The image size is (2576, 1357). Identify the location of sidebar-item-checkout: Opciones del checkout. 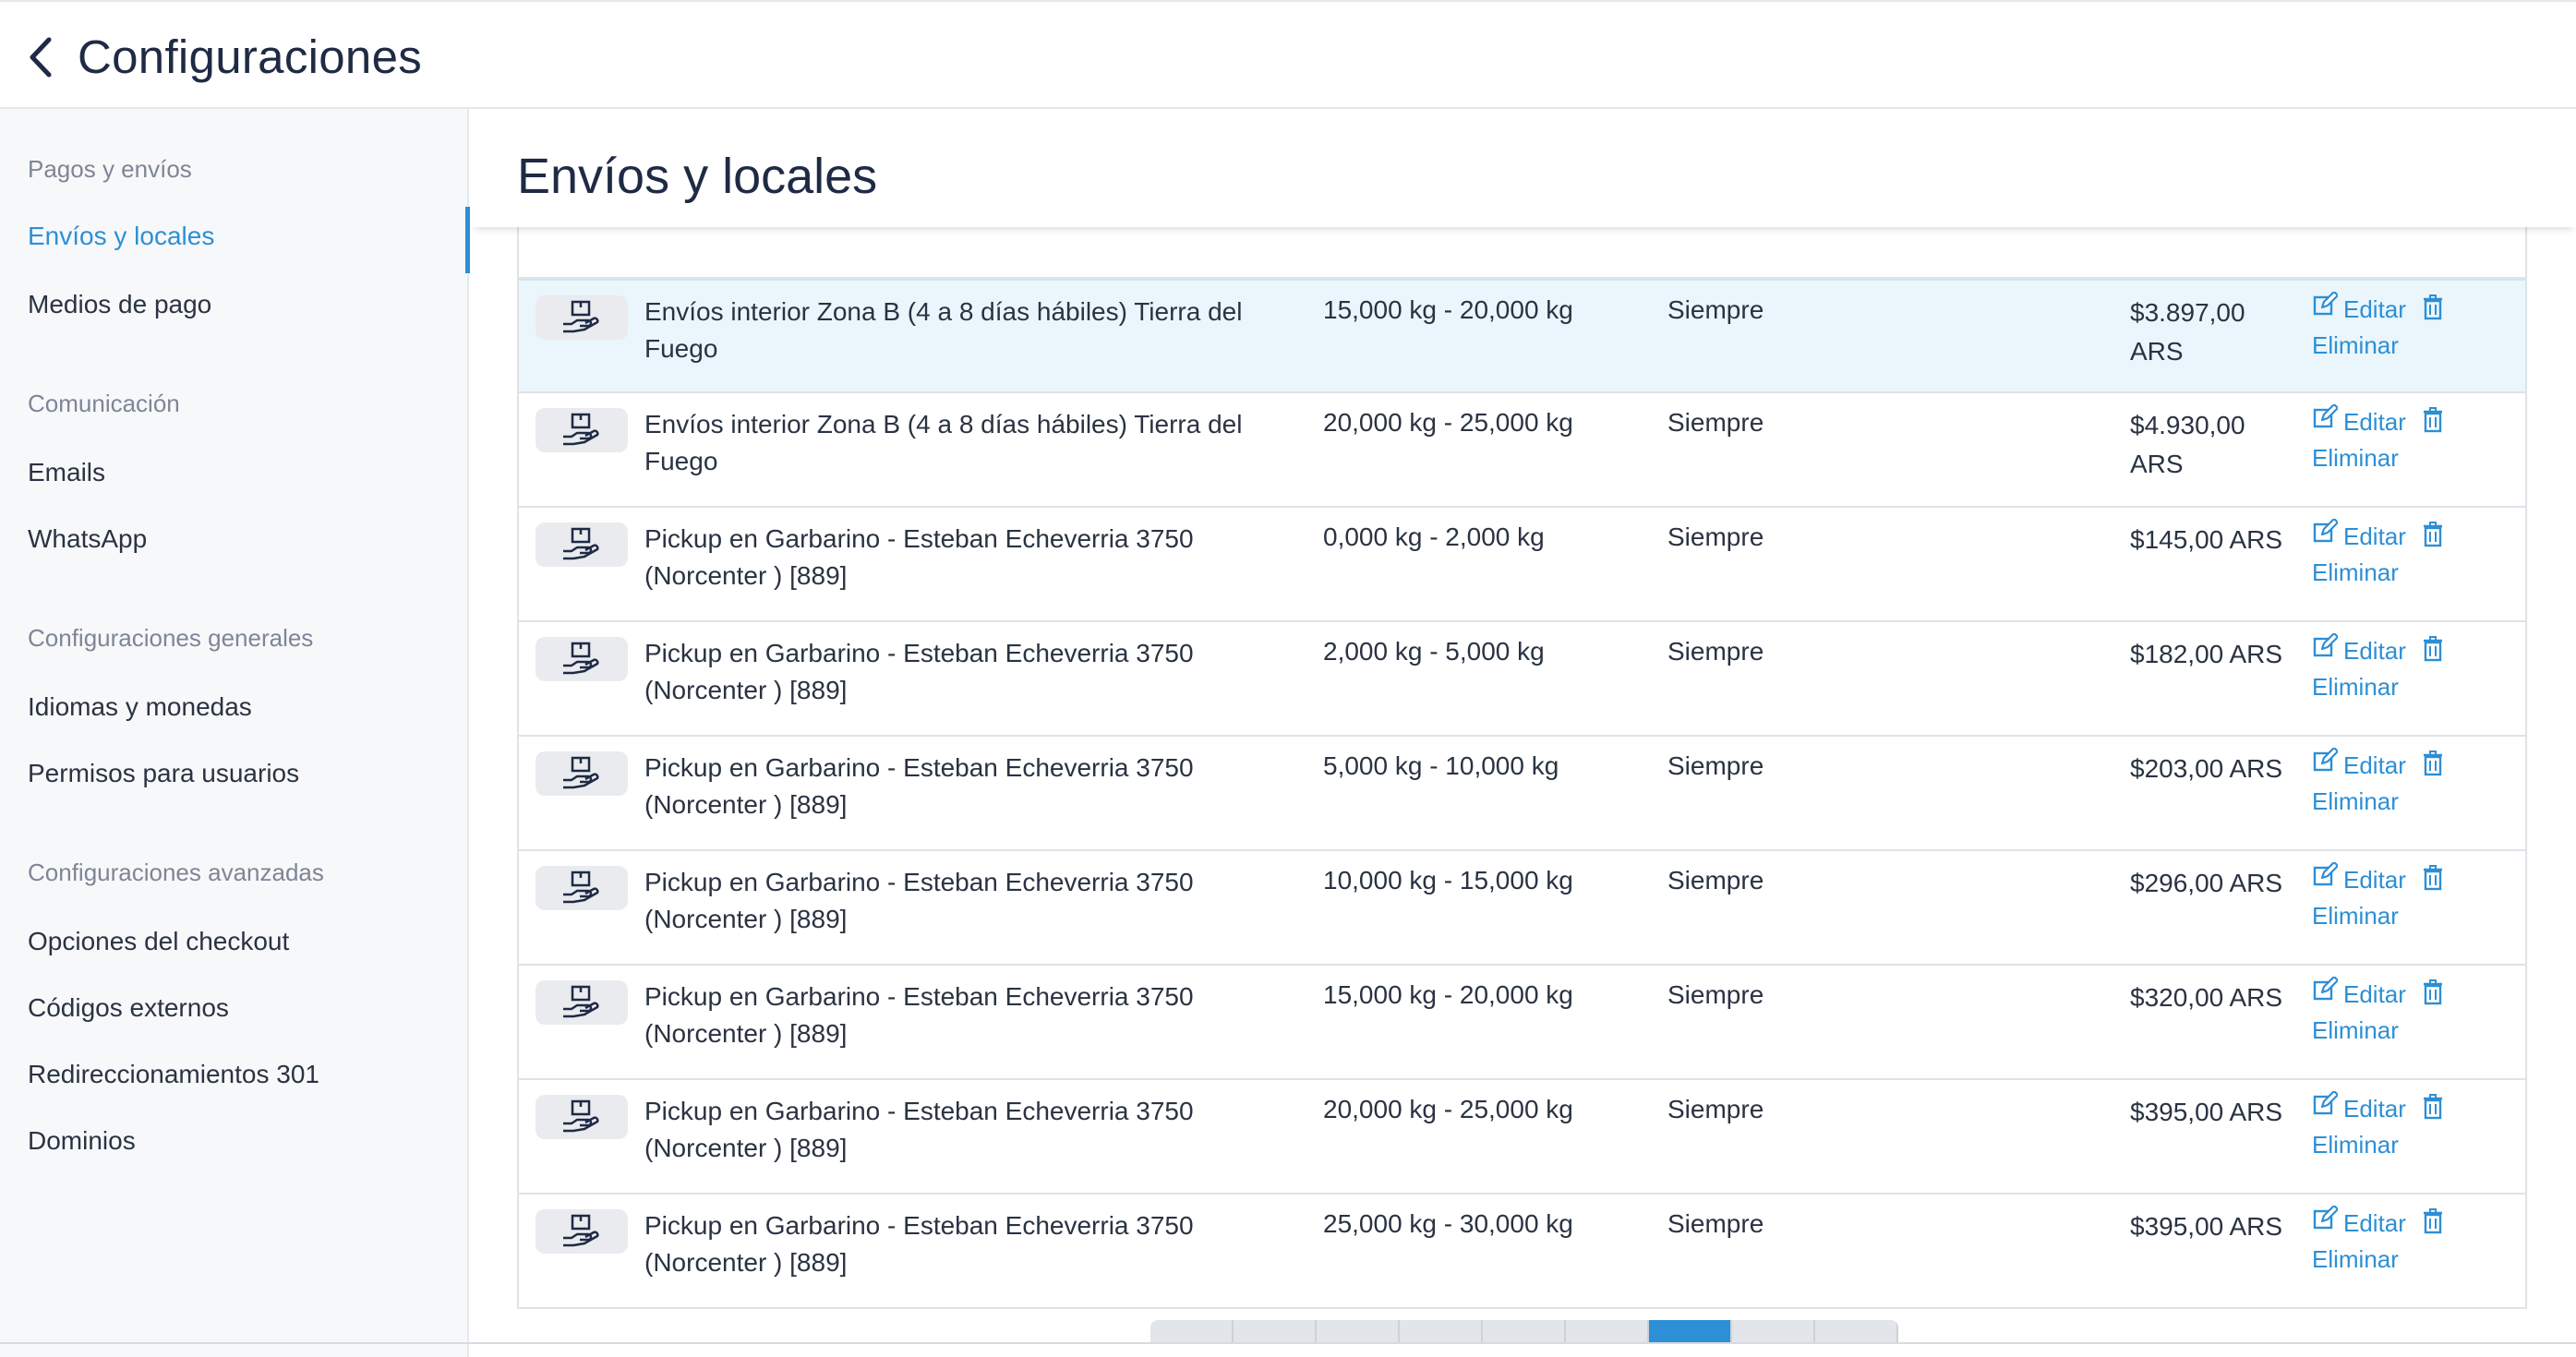
(158, 942).